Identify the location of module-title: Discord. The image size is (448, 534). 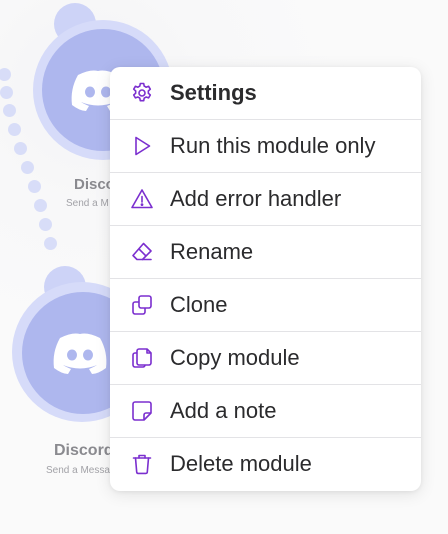
(84, 450).